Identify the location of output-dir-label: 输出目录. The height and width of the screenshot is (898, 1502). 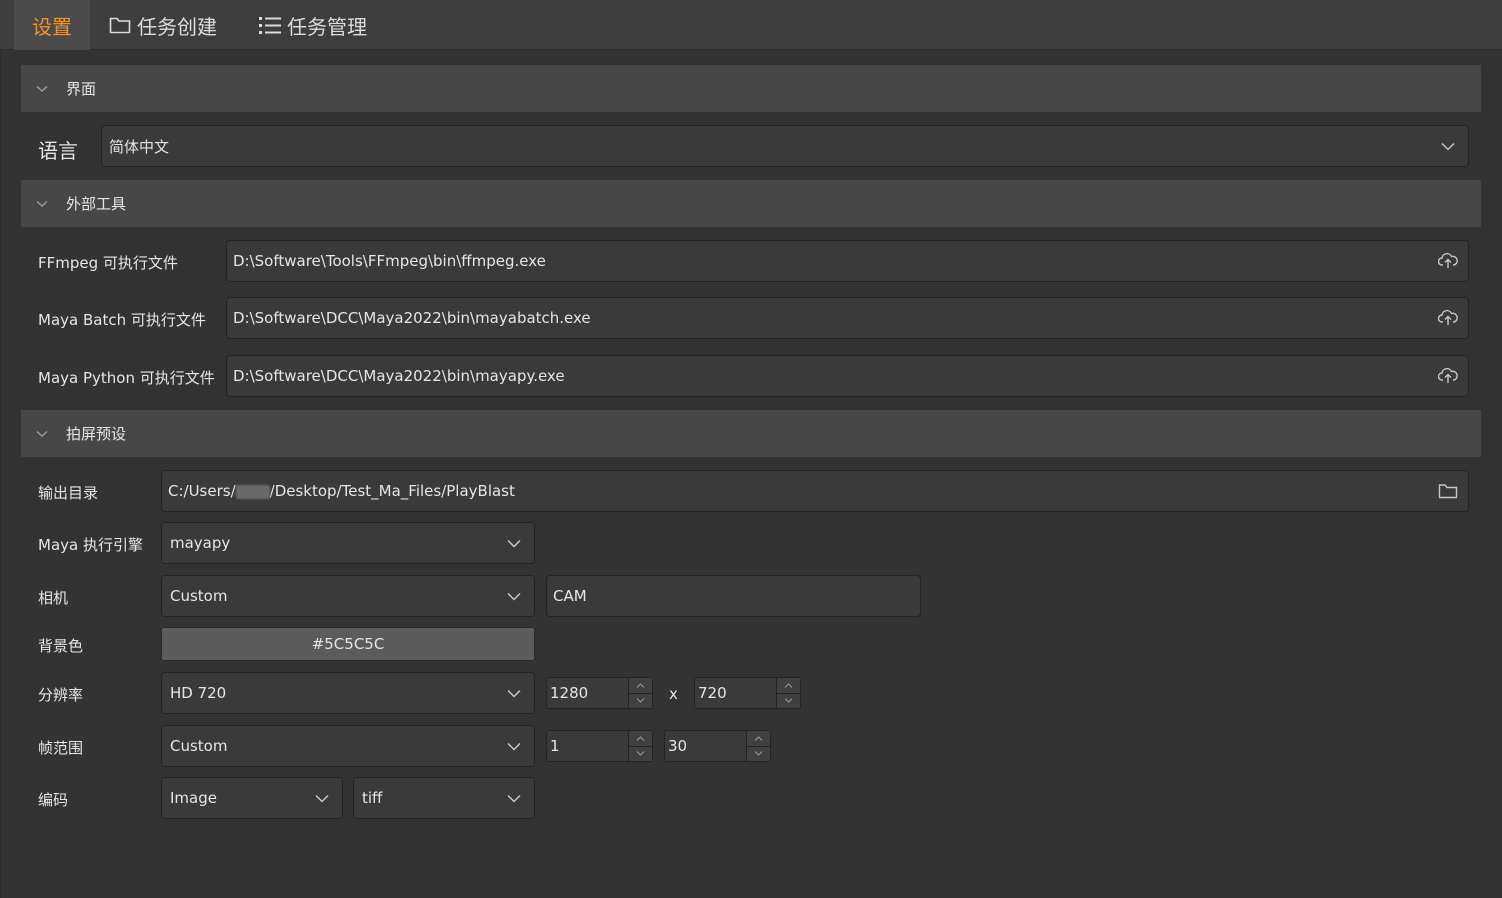
(68, 493).